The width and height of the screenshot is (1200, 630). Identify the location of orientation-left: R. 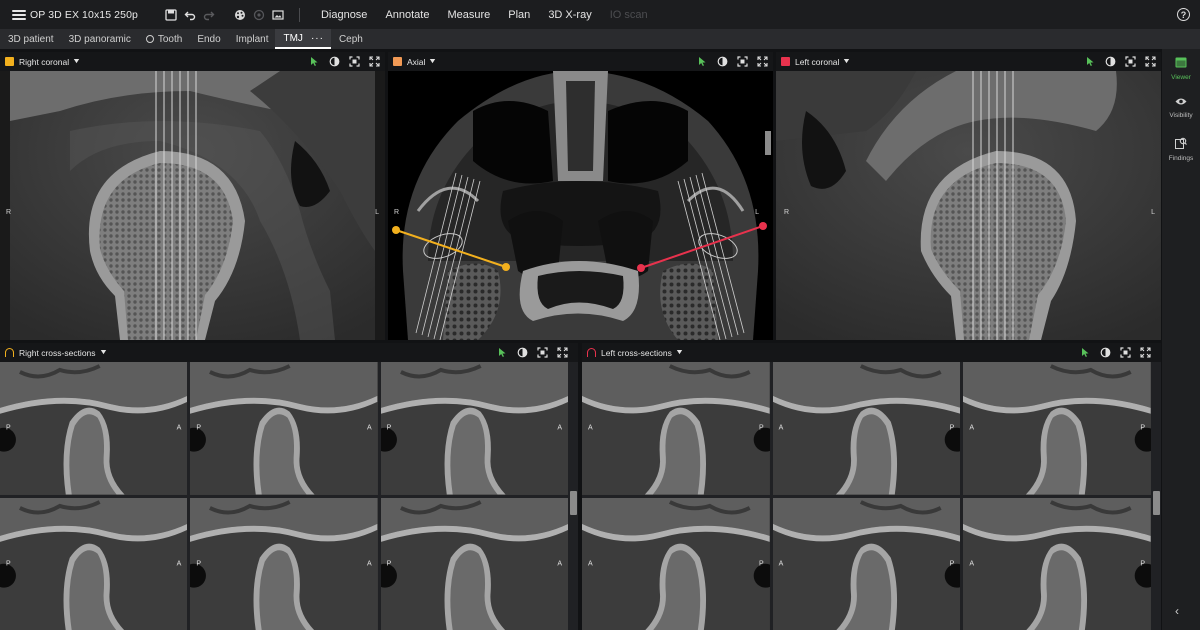
(9, 212).